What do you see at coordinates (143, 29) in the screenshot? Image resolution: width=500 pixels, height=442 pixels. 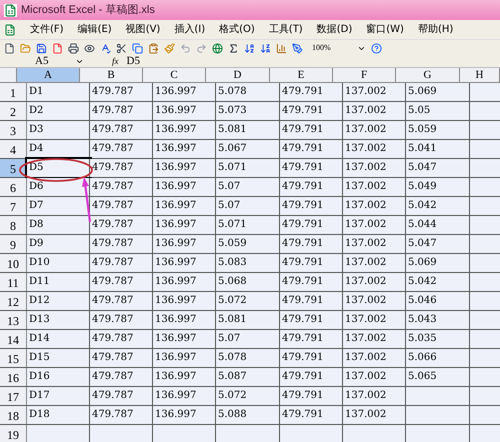 I see `menu-item: 视图(V)` at bounding box center [143, 29].